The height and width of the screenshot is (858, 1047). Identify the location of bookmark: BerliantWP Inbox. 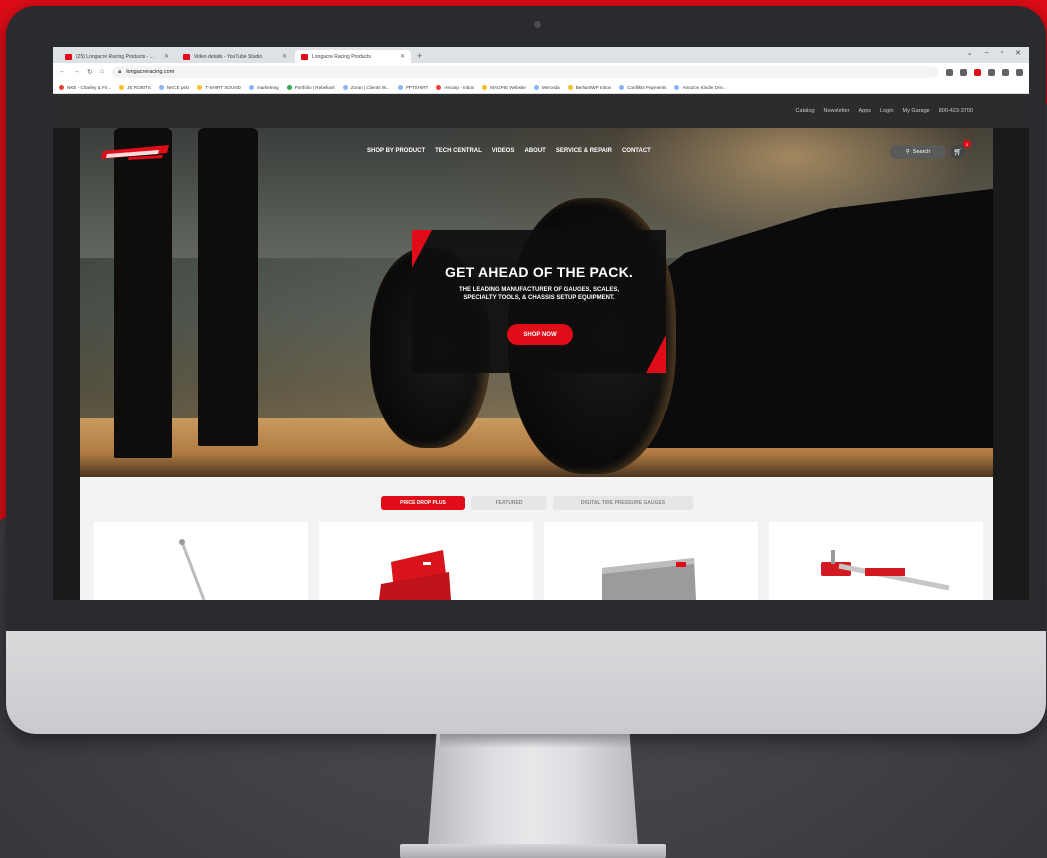
(589, 87).